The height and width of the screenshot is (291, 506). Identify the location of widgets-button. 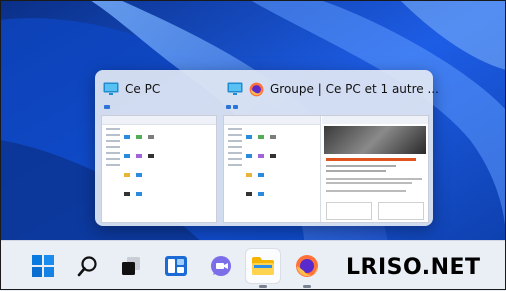
(176, 266).